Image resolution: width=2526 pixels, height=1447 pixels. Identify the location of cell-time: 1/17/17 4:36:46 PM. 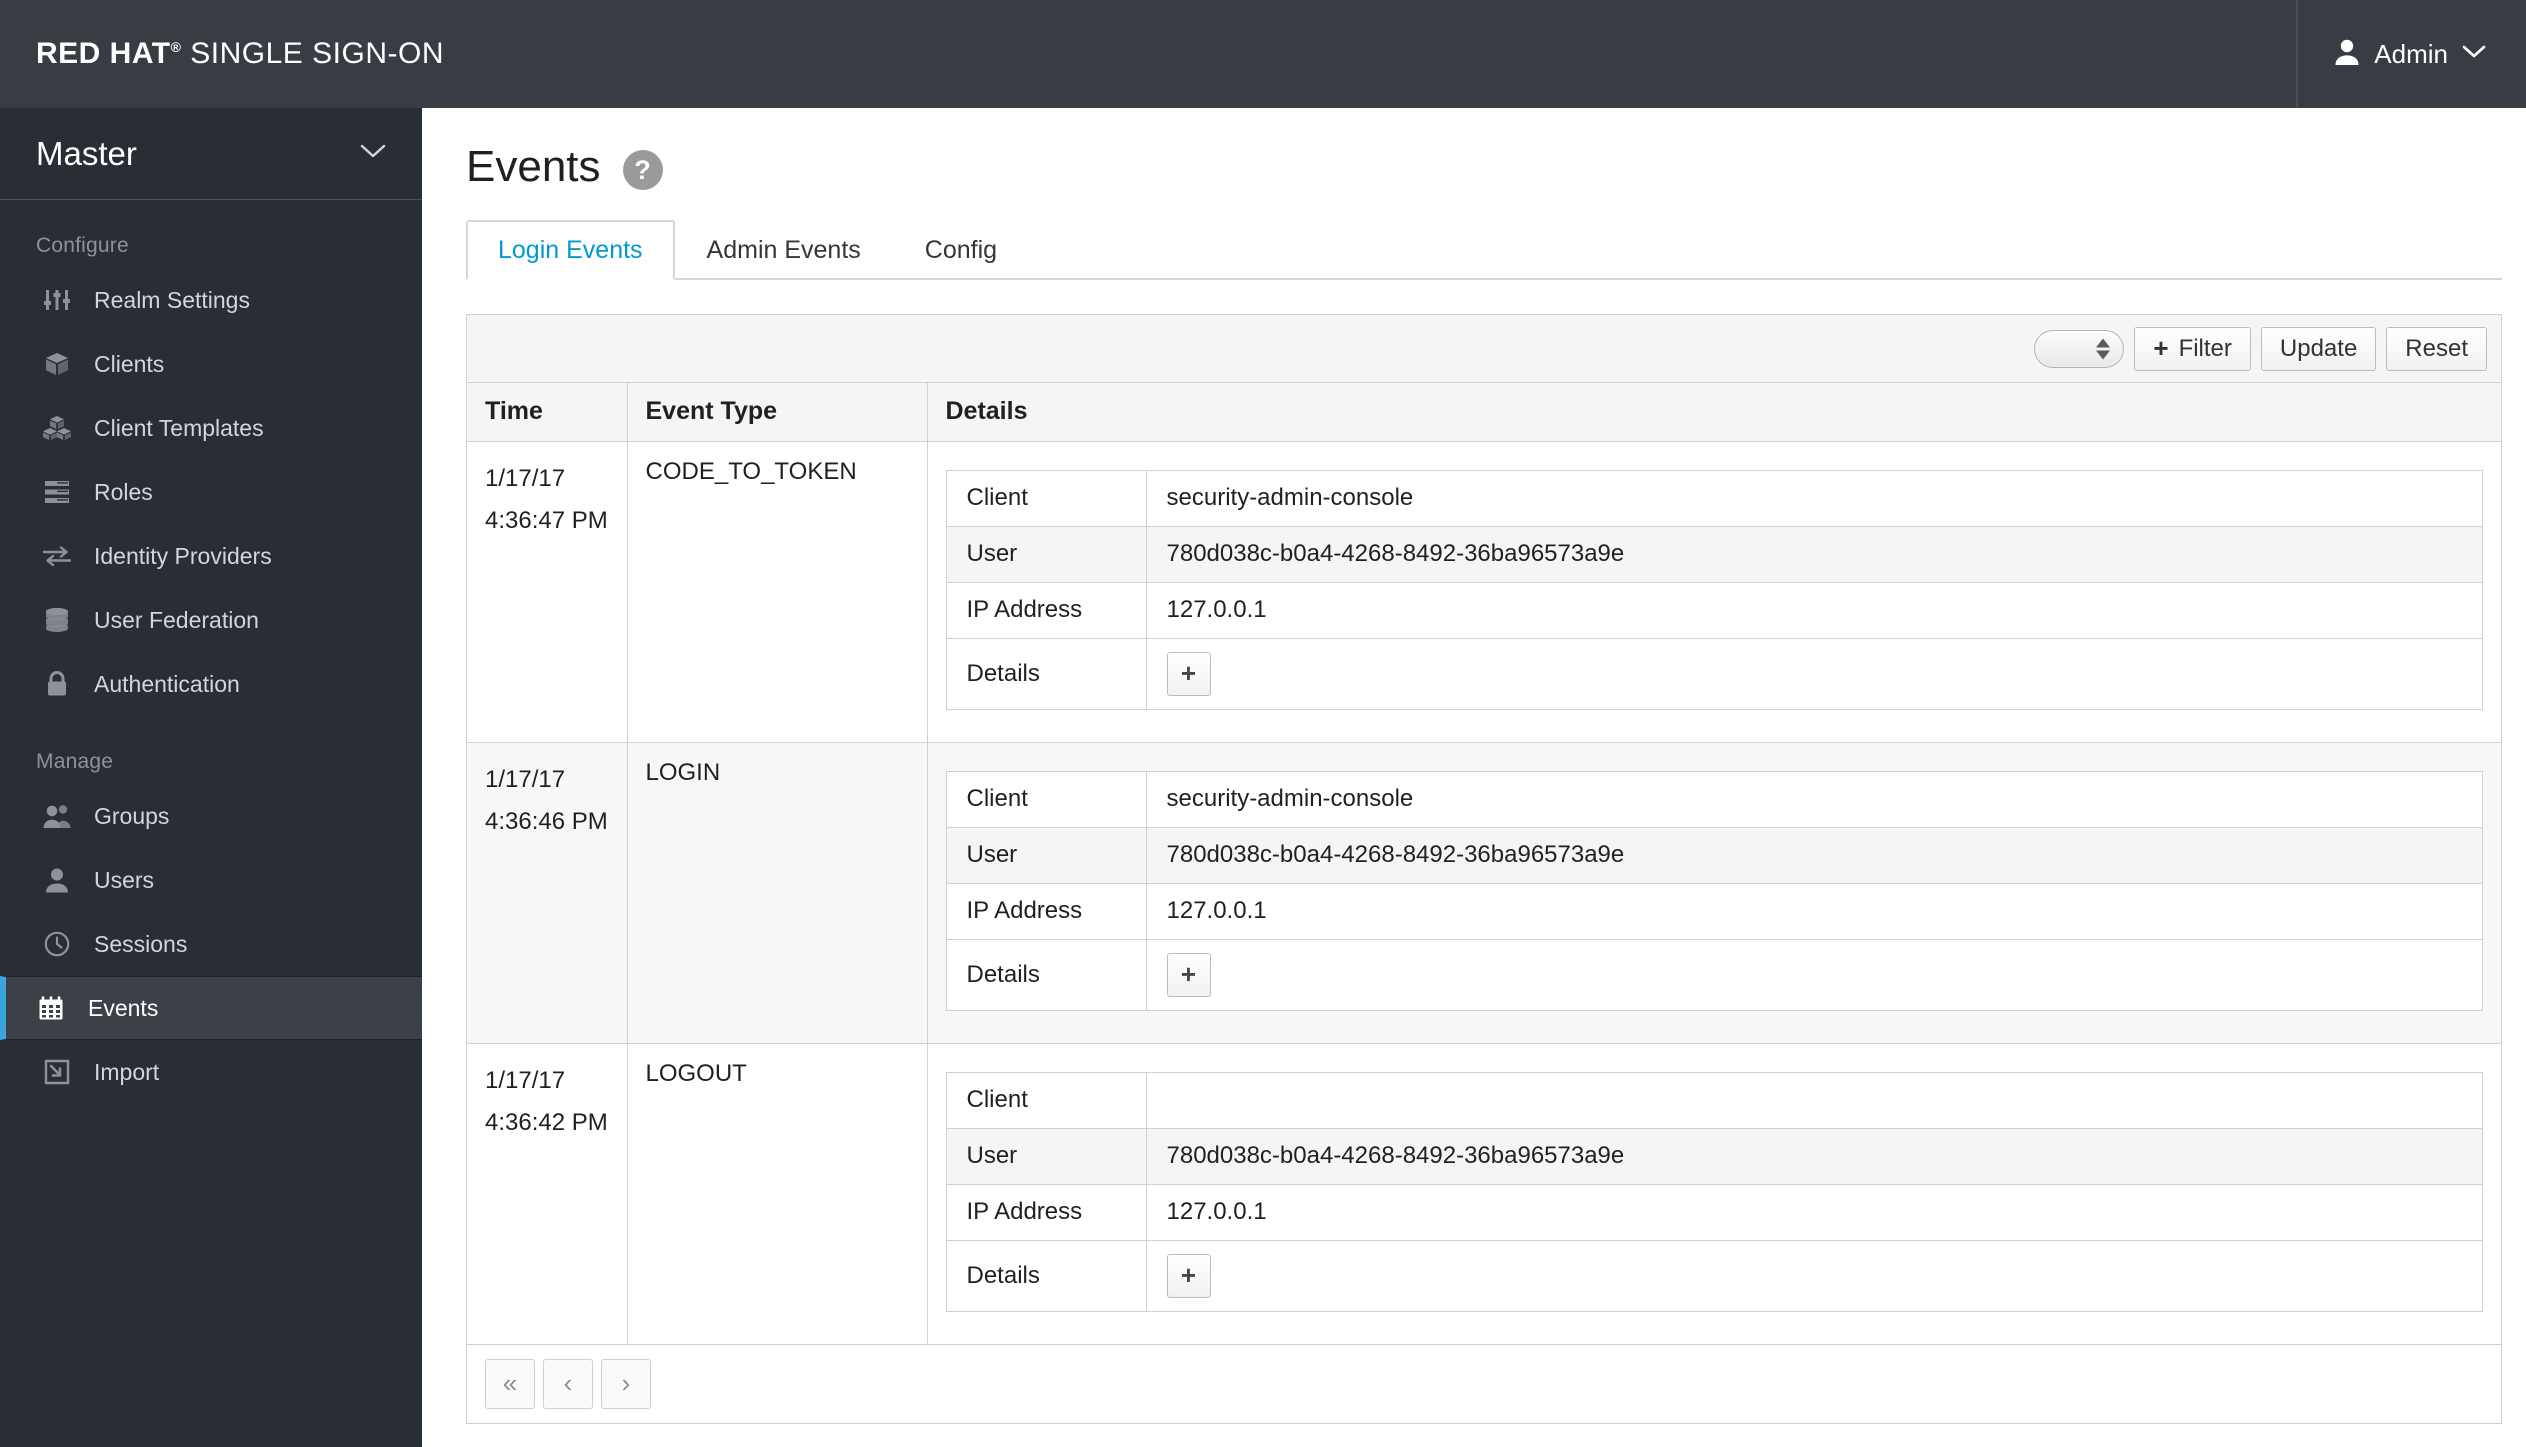
(547, 893).